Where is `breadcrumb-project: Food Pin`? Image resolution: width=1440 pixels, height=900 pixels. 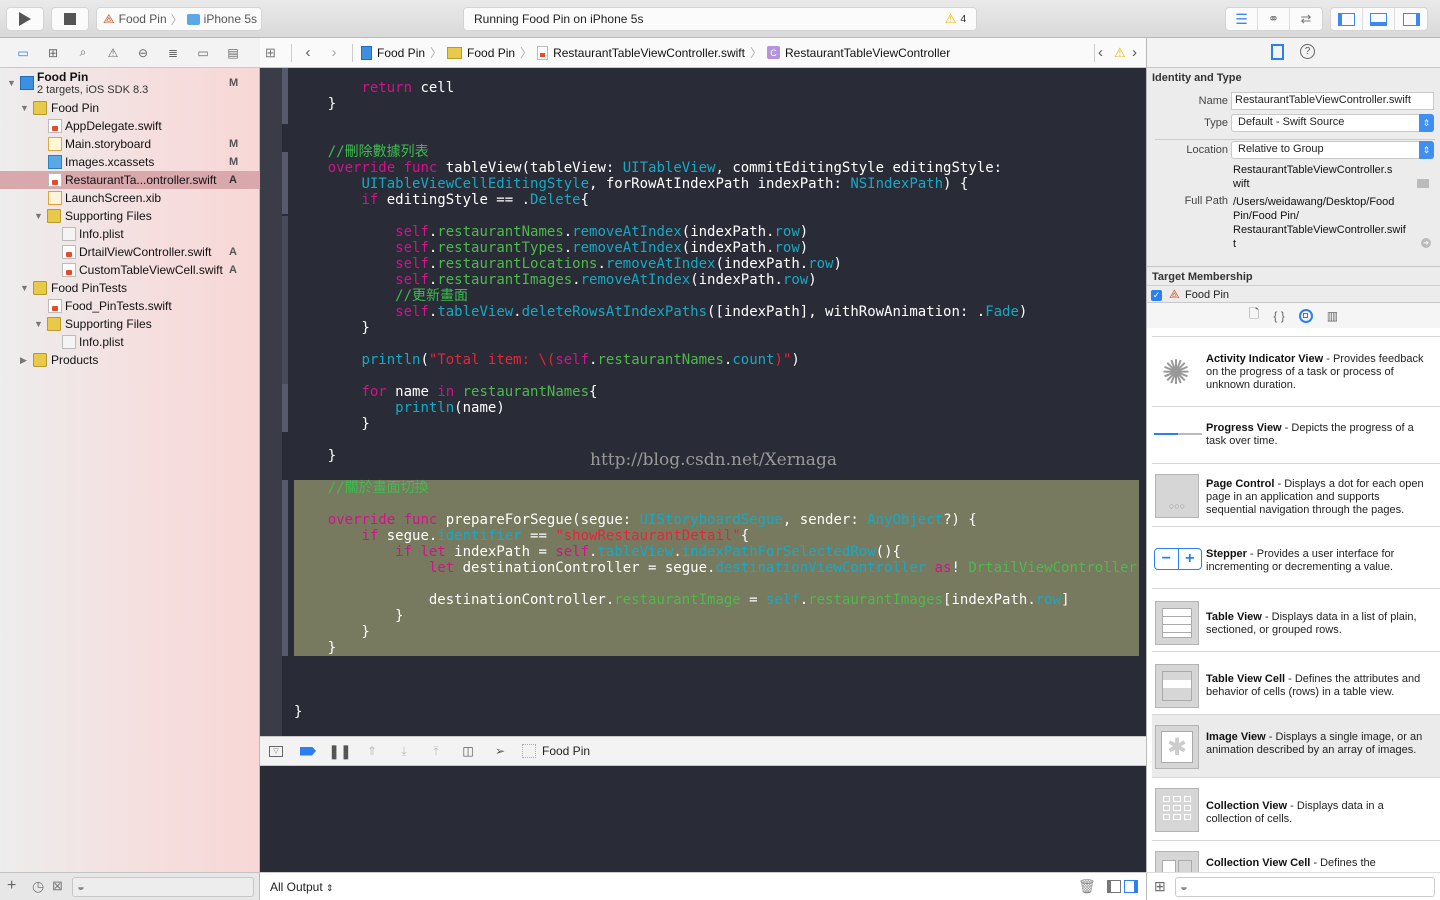 breadcrumb-project: Food Pin is located at coordinates (393, 52).